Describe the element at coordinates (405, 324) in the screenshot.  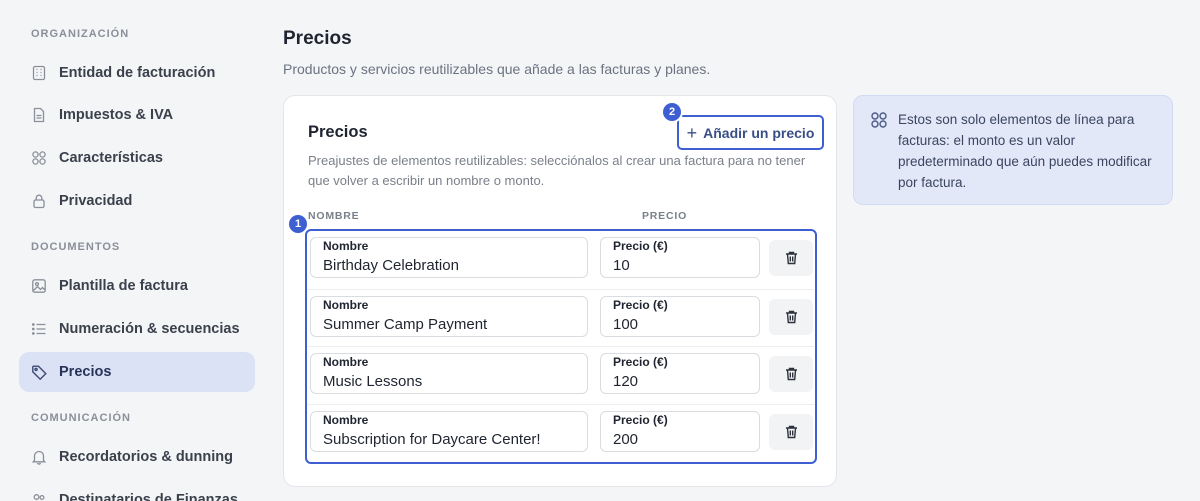
I see `name-field-value: Summer Camp Payment` at that location.